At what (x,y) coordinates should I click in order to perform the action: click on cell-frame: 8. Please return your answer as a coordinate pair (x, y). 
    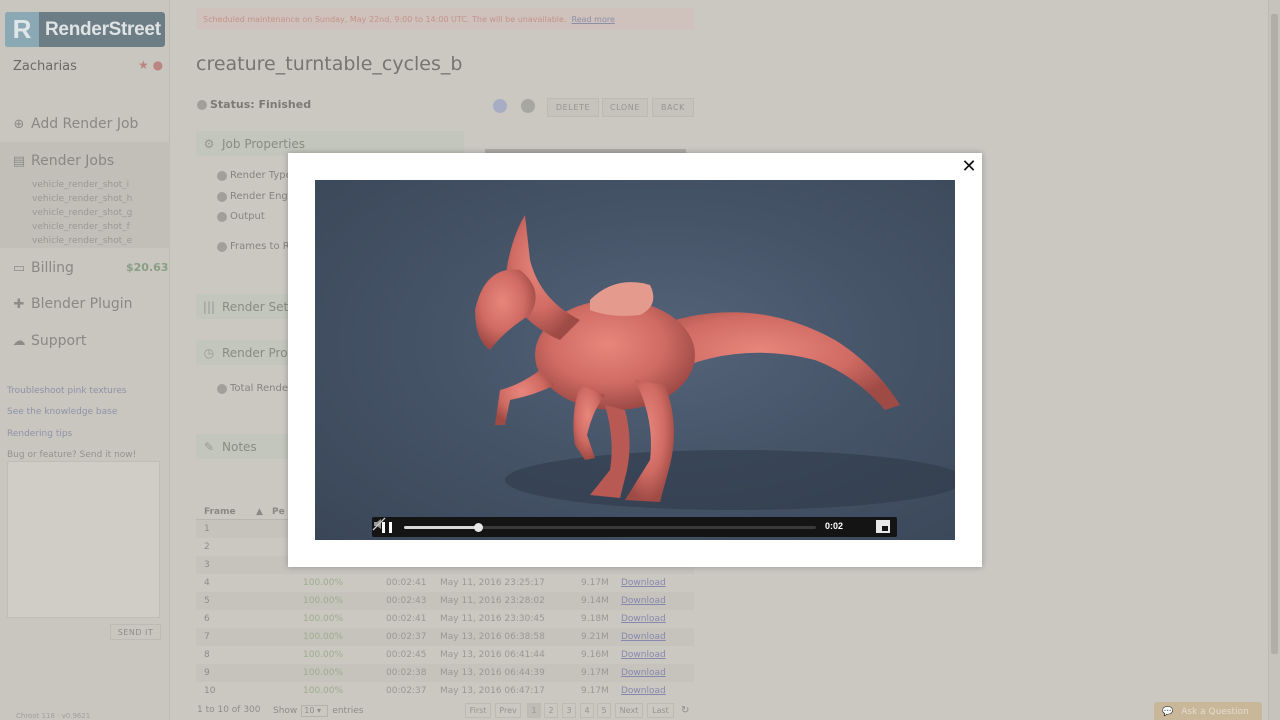
    Looking at the image, I should click on (207, 655).